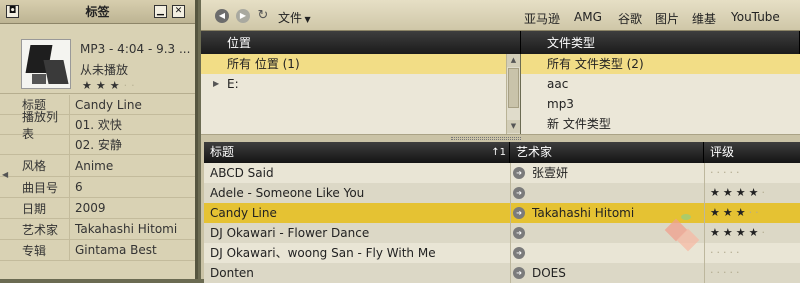  What do you see at coordinates (502, 213) in the screenshot?
I see `track-row: Candy Line ➜ Takahashi Hitomi ★★★··` at bounding box center [502, 213].